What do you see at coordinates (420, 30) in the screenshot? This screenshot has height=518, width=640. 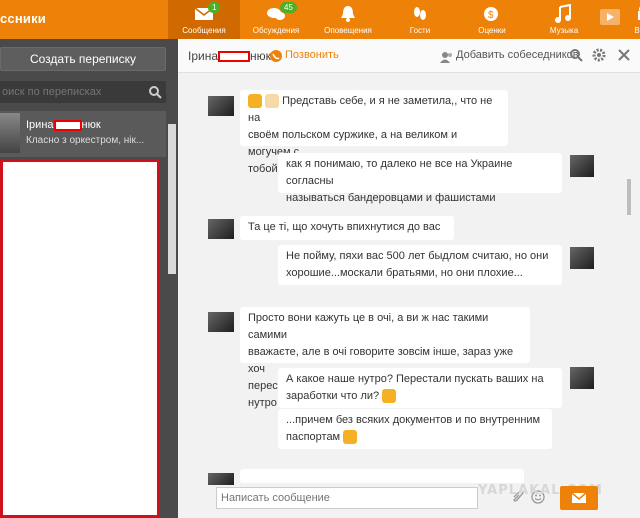 I see `nav-guests-label: Гости` at bounding box center [420, 30].